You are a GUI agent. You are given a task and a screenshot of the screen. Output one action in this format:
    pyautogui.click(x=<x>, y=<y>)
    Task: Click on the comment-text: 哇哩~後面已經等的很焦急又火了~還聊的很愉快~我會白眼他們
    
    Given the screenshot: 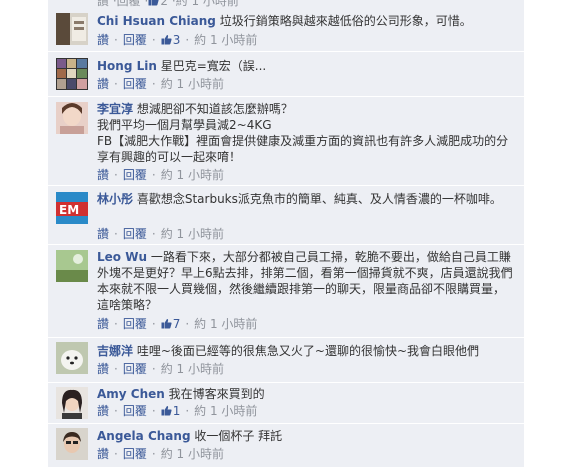 What is the action you would take?
    pyautogui.click(x=308, y=351)
    